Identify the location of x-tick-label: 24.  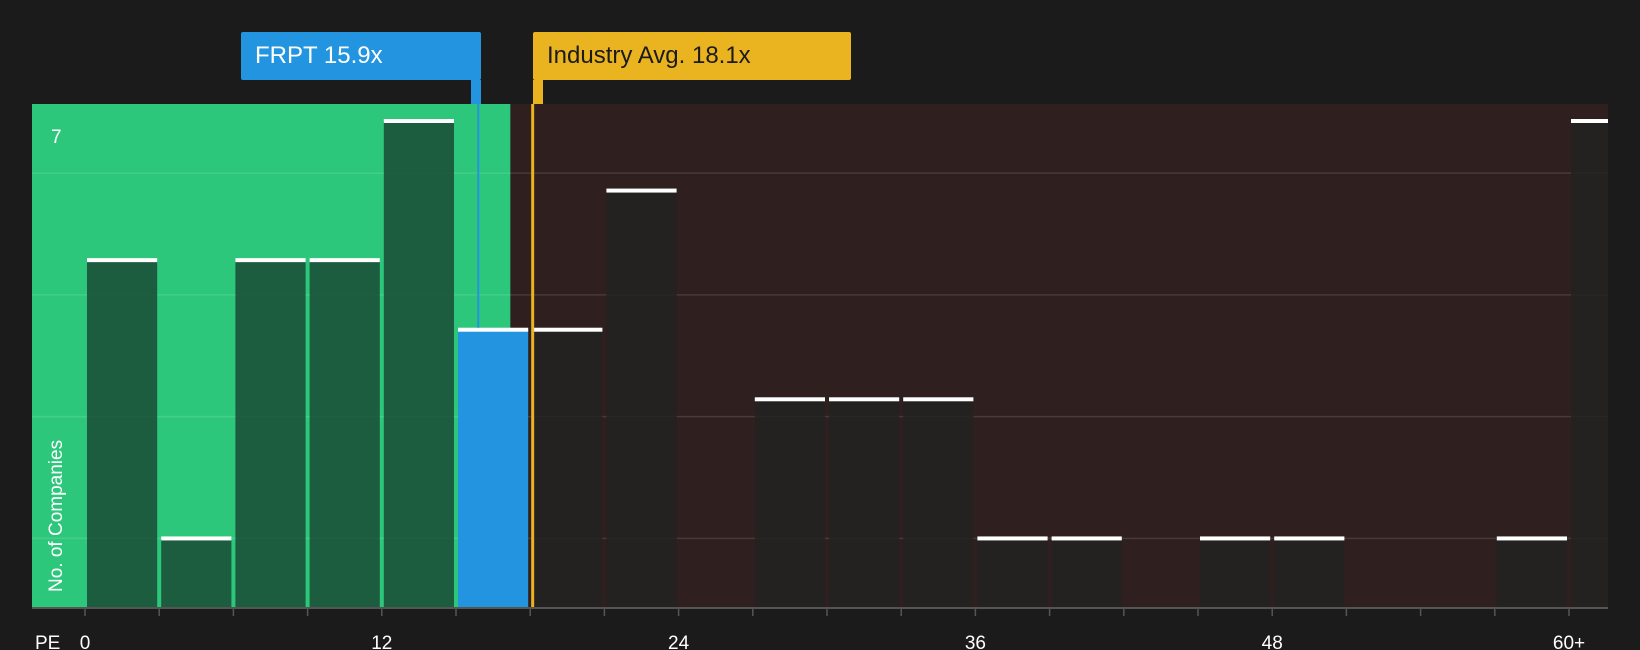
(679, 641).